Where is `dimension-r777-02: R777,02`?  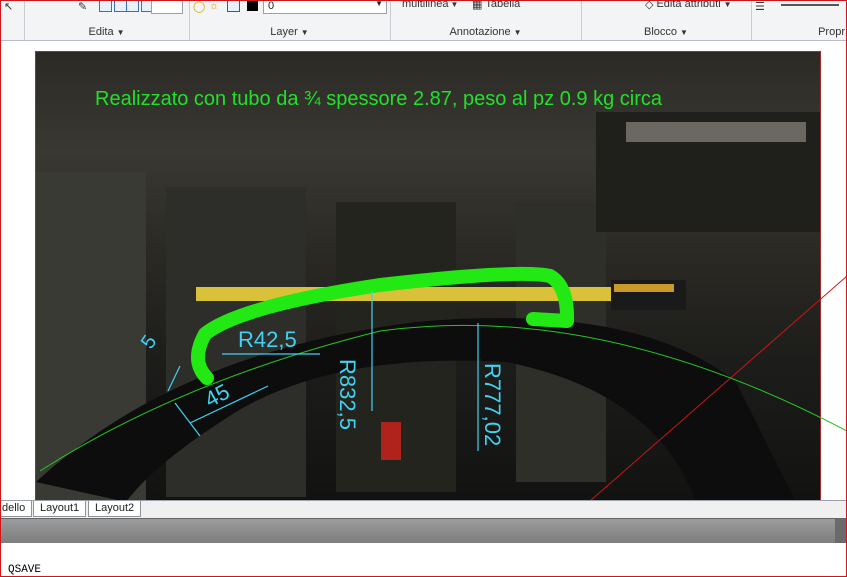 dimension-r777-02: R777,02 is located at coordinates (492, 405).